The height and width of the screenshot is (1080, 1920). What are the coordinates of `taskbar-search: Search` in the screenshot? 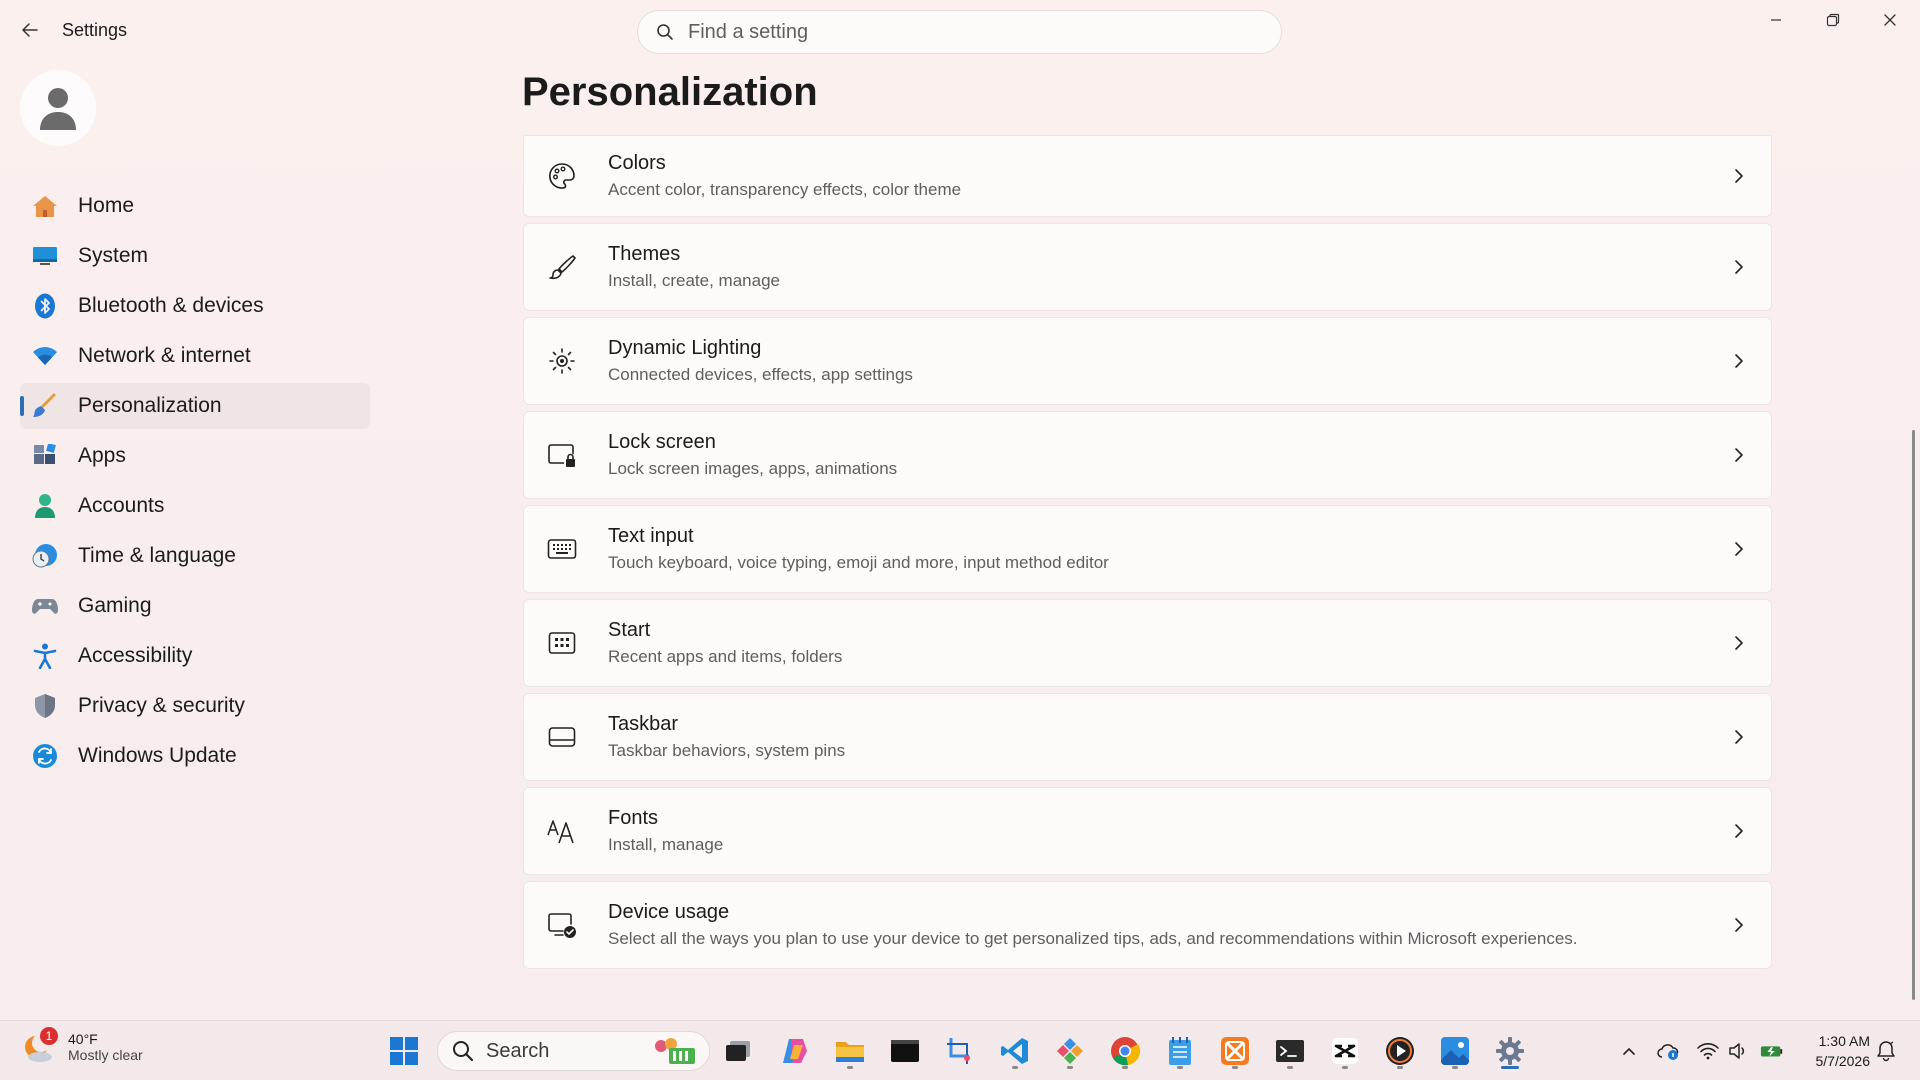 It's located at (573, 1051).